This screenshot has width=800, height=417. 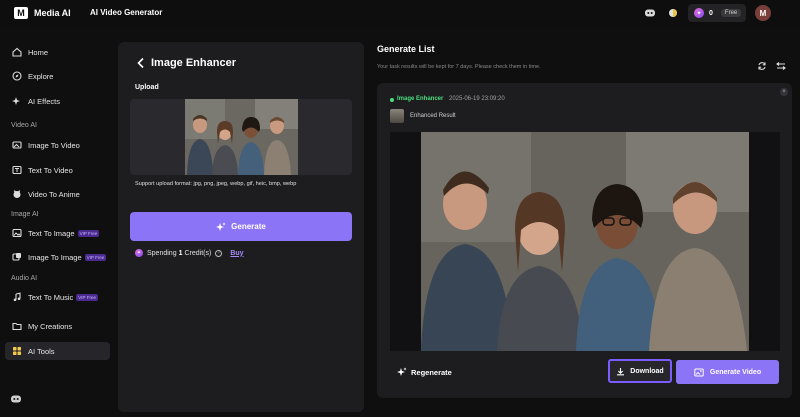 I want to click on upload-dropzone, so click(x=241, y=137).